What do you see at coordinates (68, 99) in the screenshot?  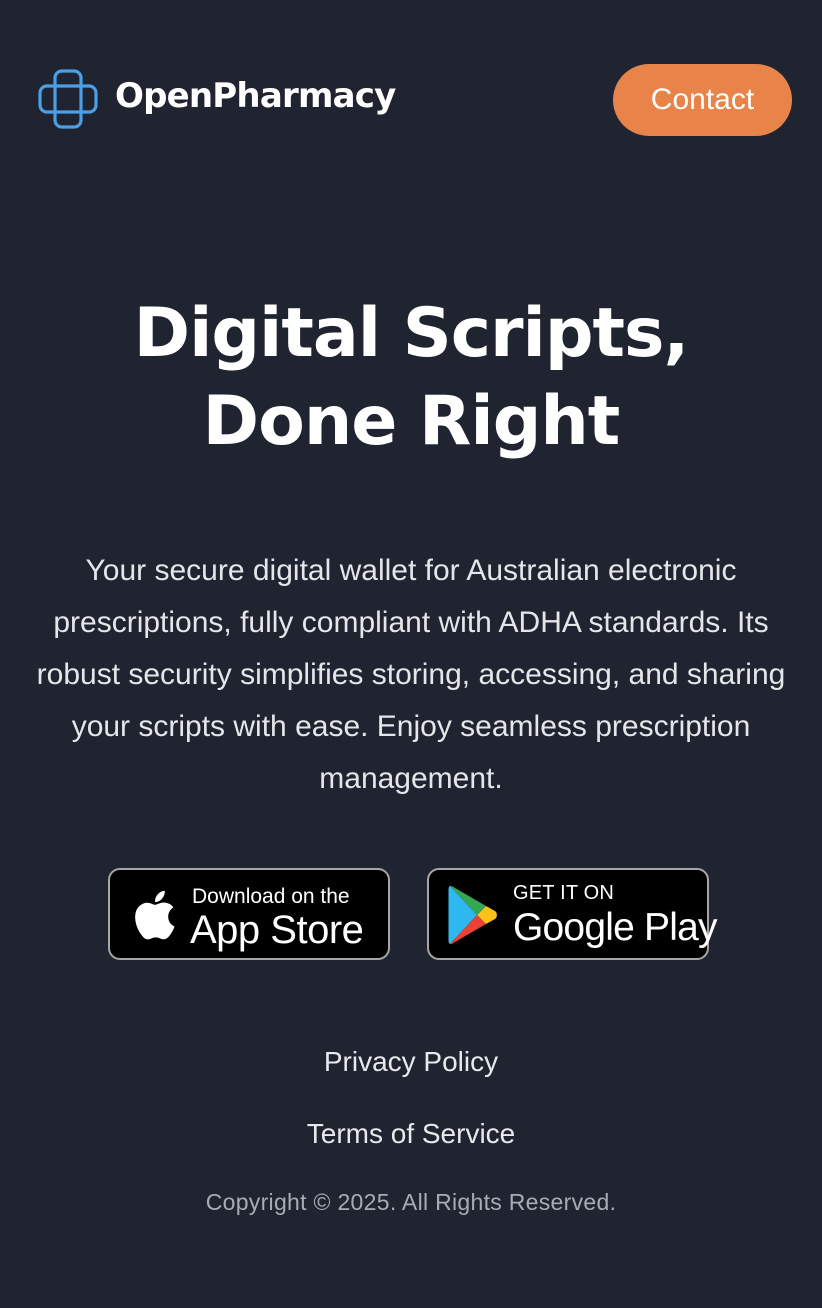 I see `medical-cross-logo-icon` at bounding box center [68, 99].